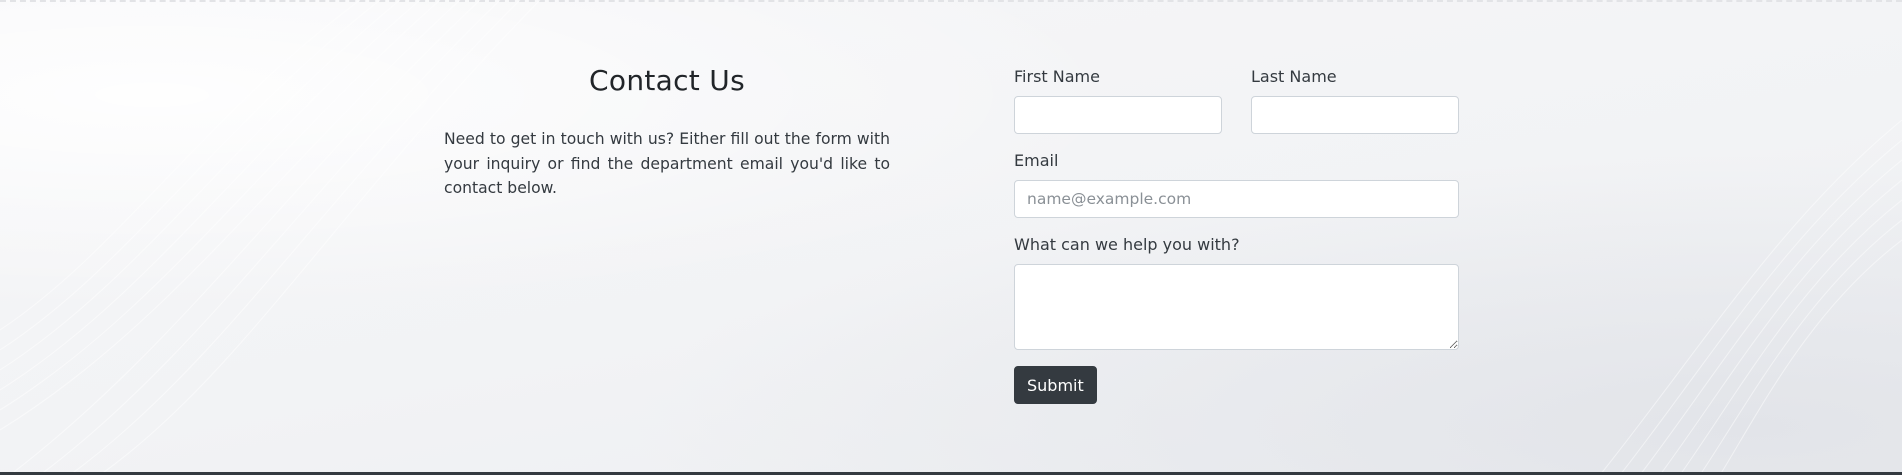  I want to click on email-group: Email, so click(1236, 184).